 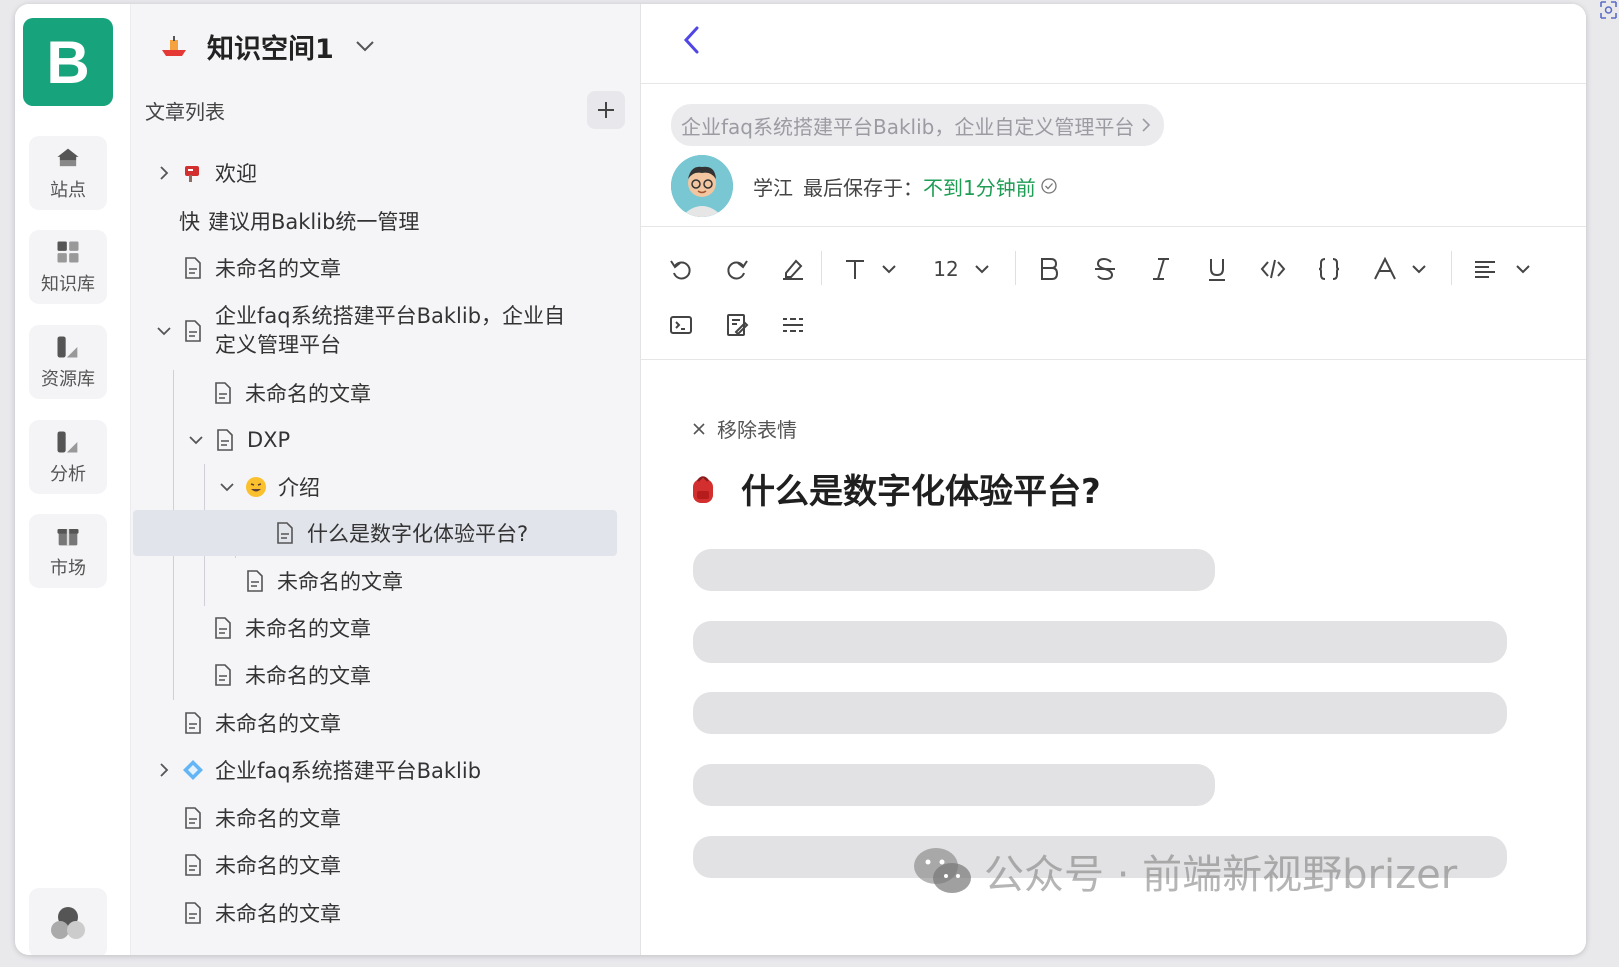 I want to click on plus-icon, so click(x=606, y=110).